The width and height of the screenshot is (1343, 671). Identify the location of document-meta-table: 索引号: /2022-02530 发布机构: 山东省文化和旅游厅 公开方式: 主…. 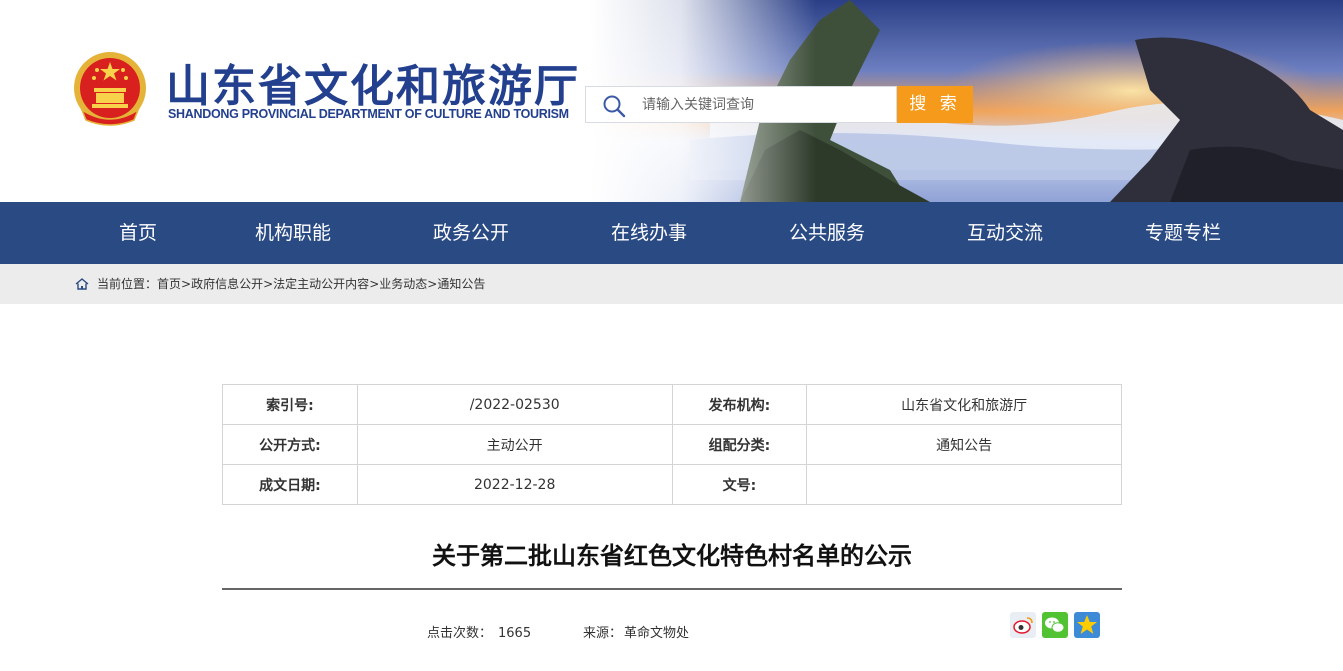
(672, 444).